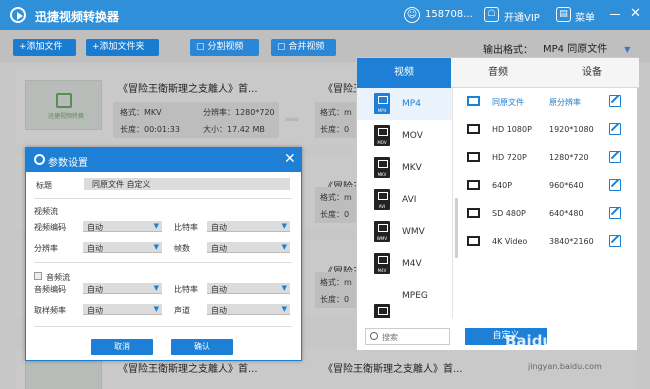 The width and height of the screenshot is (650, 389). Describe the element at coordinates (50, 310) in the screenshot. I see `samplerate-label: 取样频率` at that location.